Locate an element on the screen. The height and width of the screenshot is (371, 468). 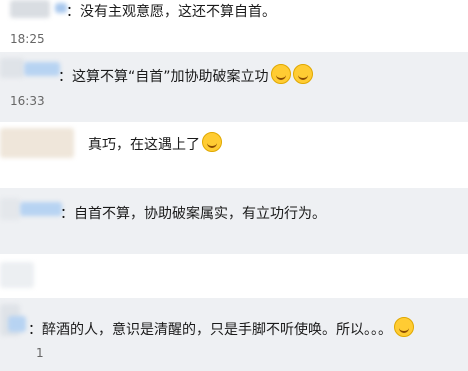
sweat-emoji-icon is located at coordinates (404, 327).